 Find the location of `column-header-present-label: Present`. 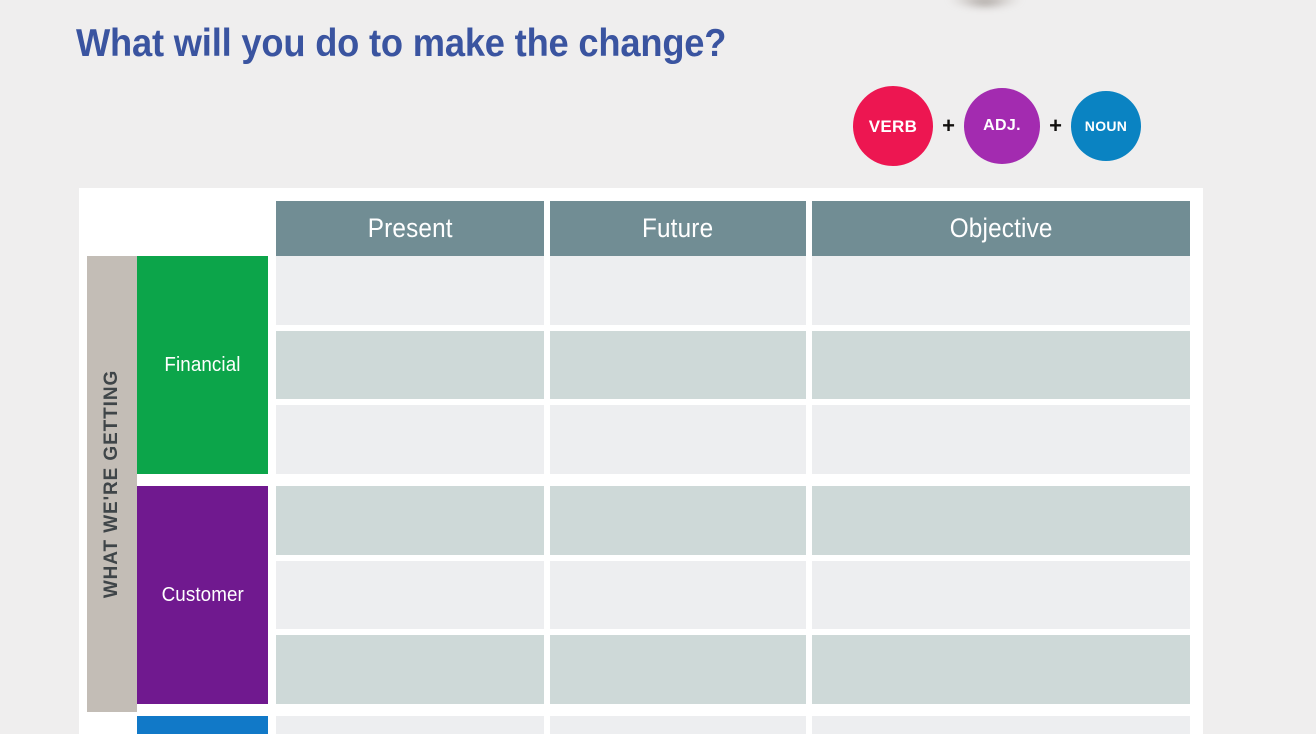

column-header-present-label: Present is located at coordinates (410, 228).